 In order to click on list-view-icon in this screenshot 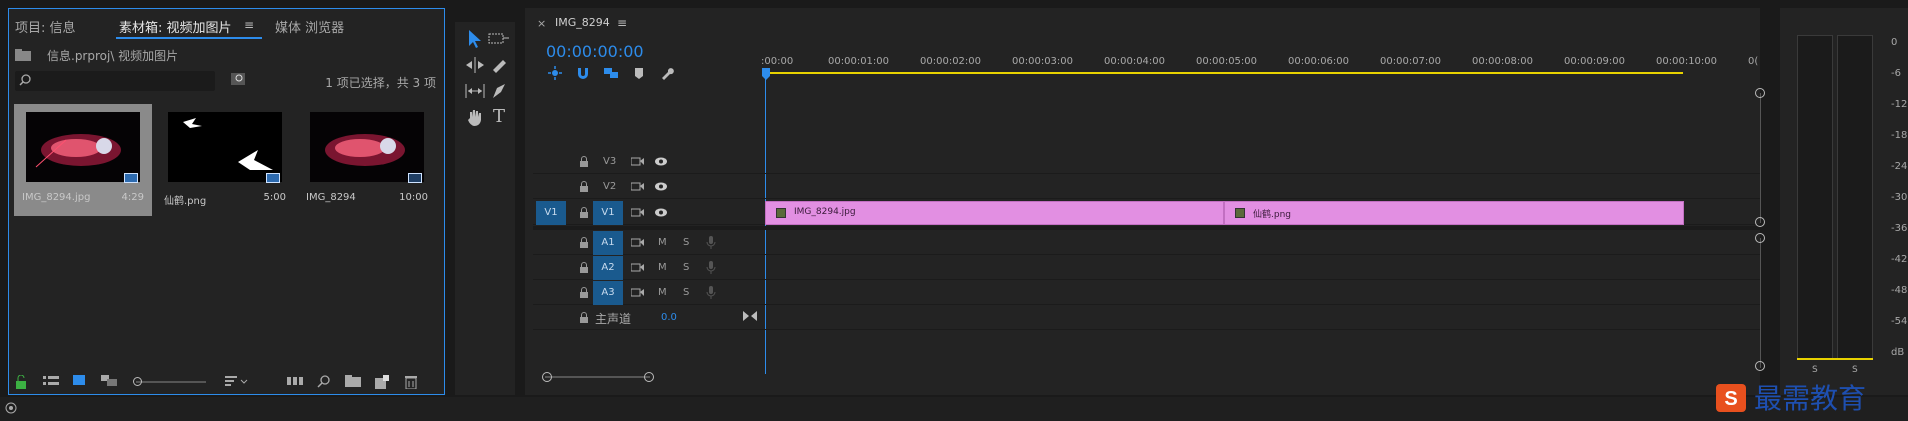, I will do `click(51, 382)`.